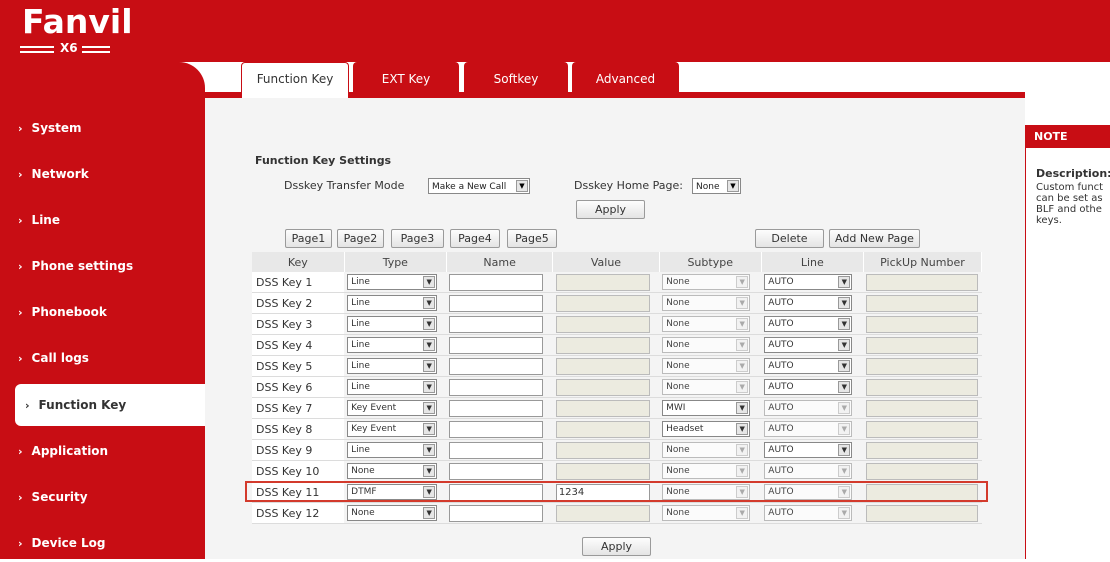 The height and width of the screenshot is (562, 1110). I want to click on sidebar-item-device-log: › Device Log, so click(108, 543).